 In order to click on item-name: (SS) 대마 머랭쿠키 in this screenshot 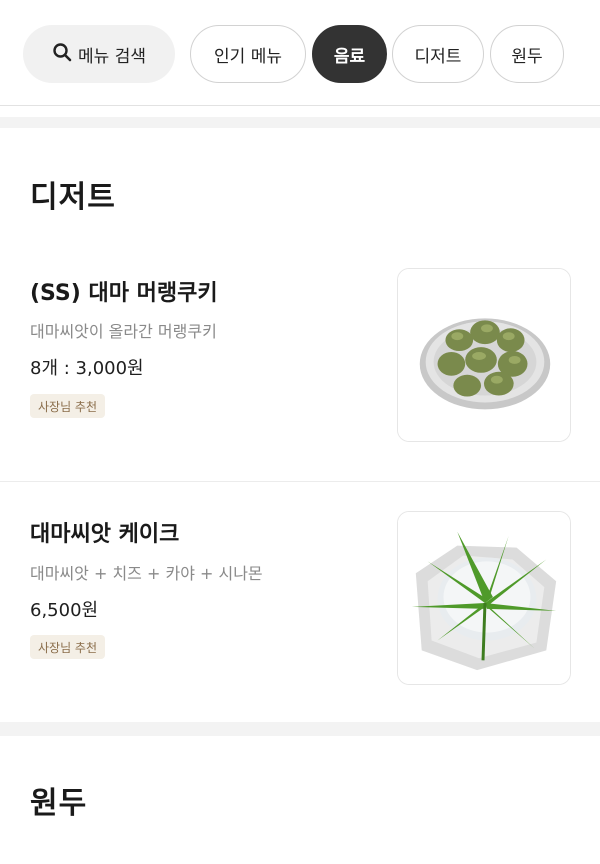, I will do `click(124, 293)`.